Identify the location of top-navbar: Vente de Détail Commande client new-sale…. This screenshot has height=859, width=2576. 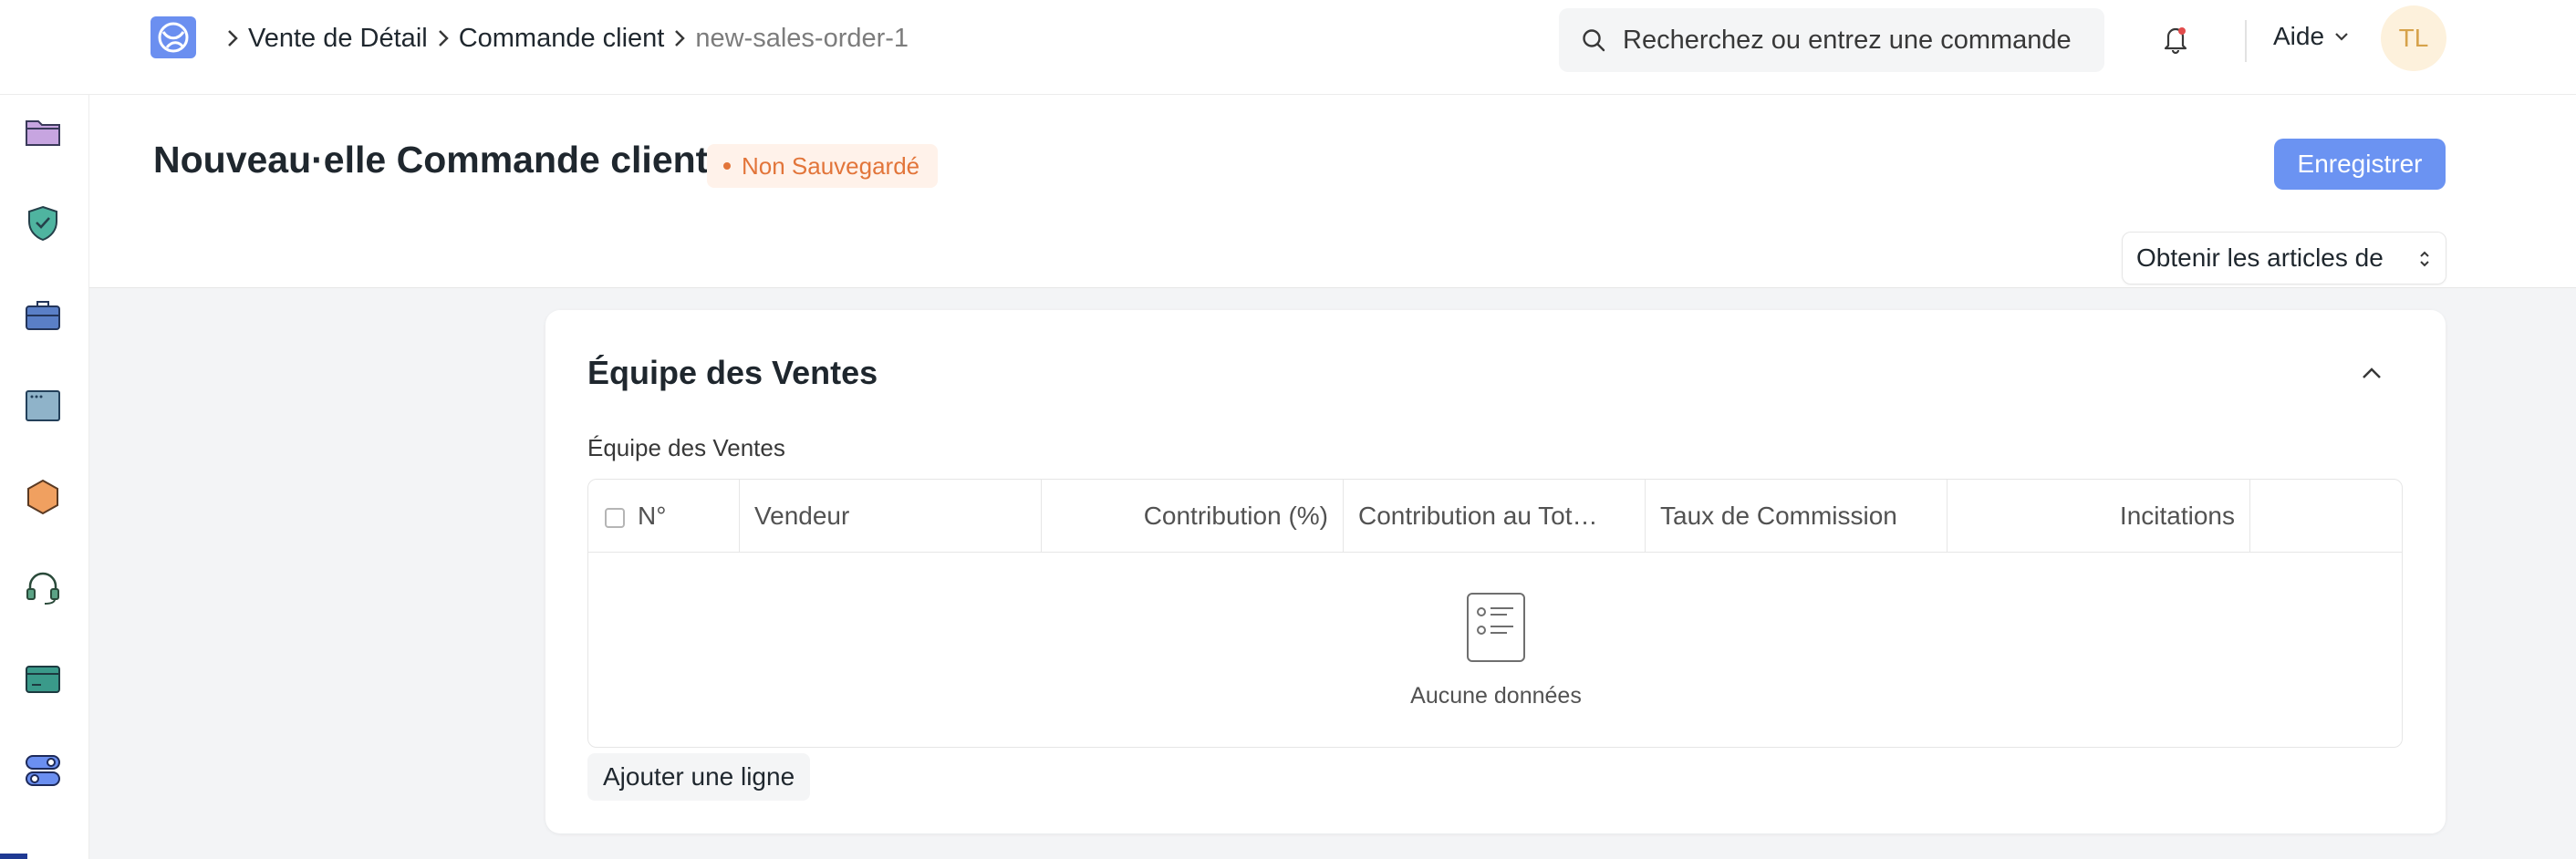
(1288, 47).